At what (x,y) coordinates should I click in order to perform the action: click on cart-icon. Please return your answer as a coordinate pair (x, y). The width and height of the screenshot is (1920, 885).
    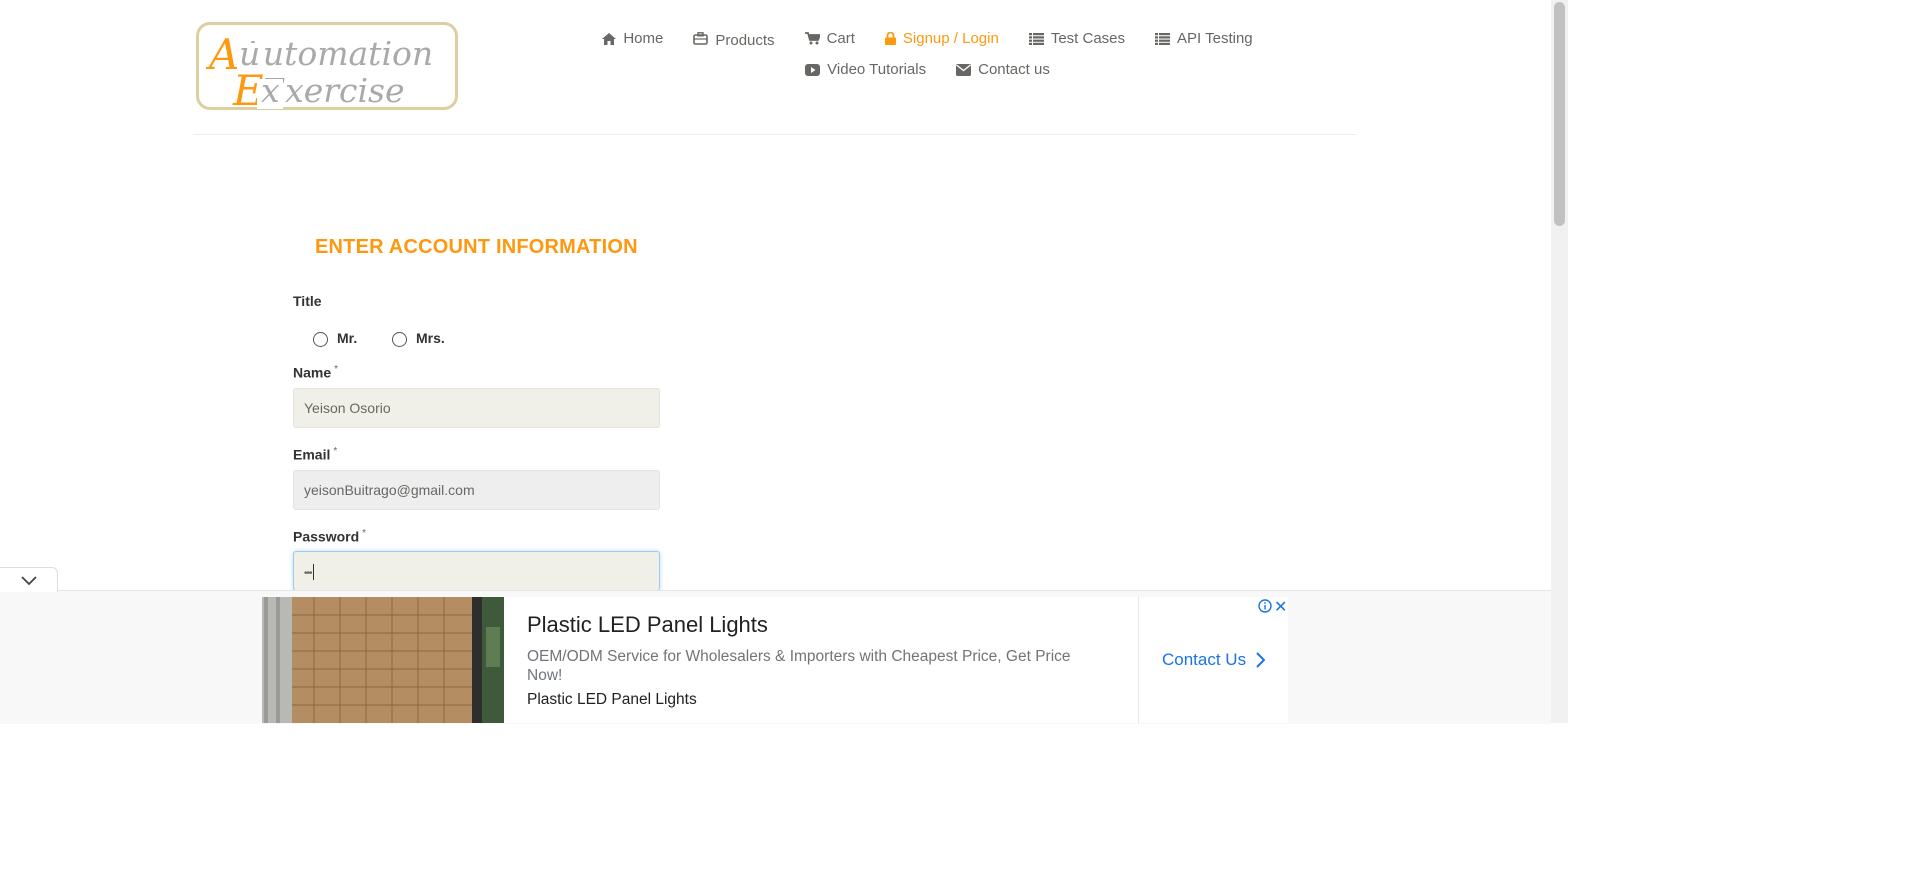
    Looking at the image, I should click on (812, 38).